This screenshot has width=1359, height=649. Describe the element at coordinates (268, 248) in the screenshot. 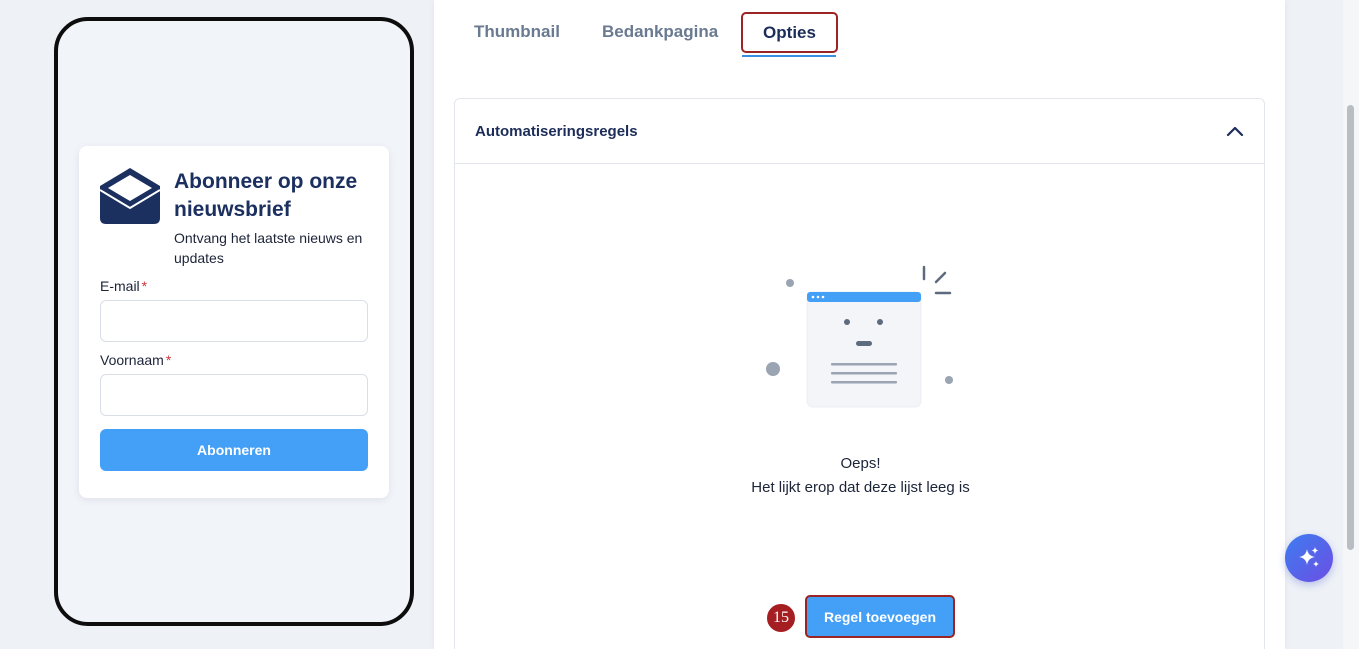

I see `form-subtitle: Ontvang het laatste nieuws en updates` at that location.